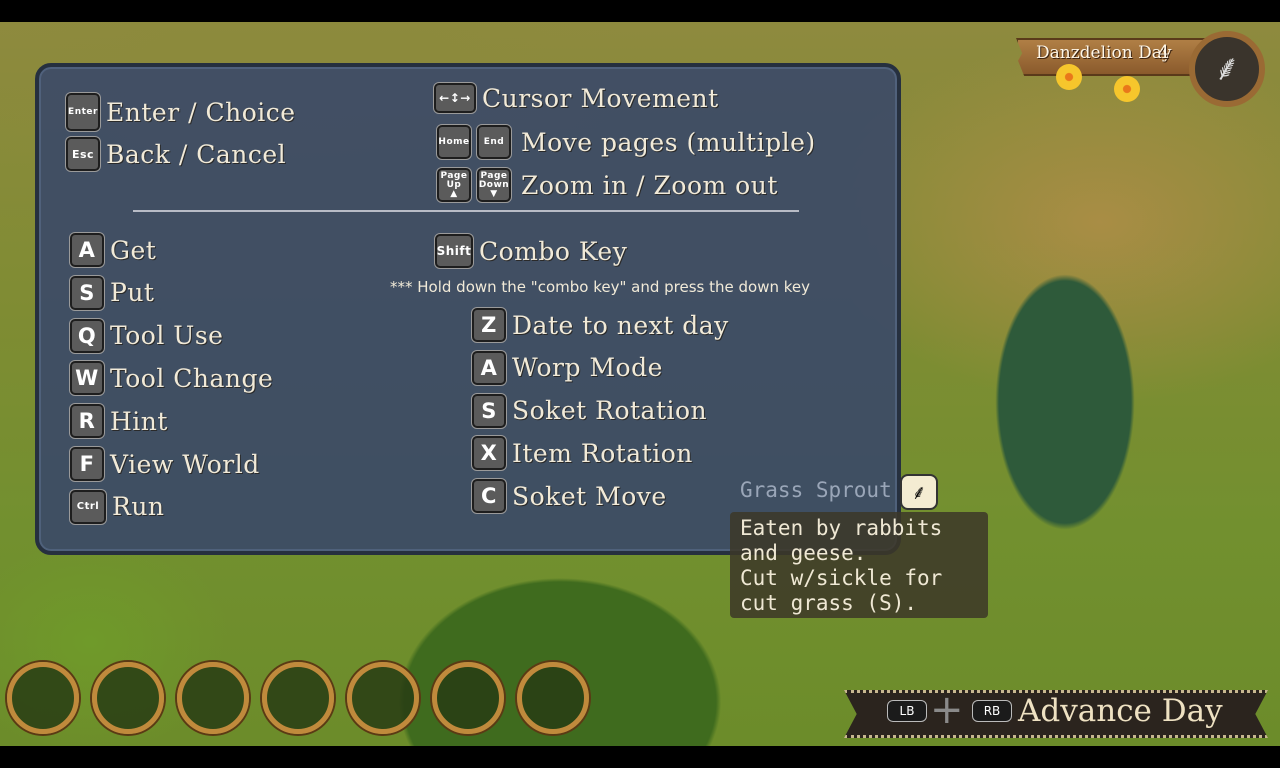 Image resolution: width=1280 pixels, height=768 pixels. Describe the element at coordinates (87, 335) in the screenshot. I see `q-key-icon: Q` at that location.